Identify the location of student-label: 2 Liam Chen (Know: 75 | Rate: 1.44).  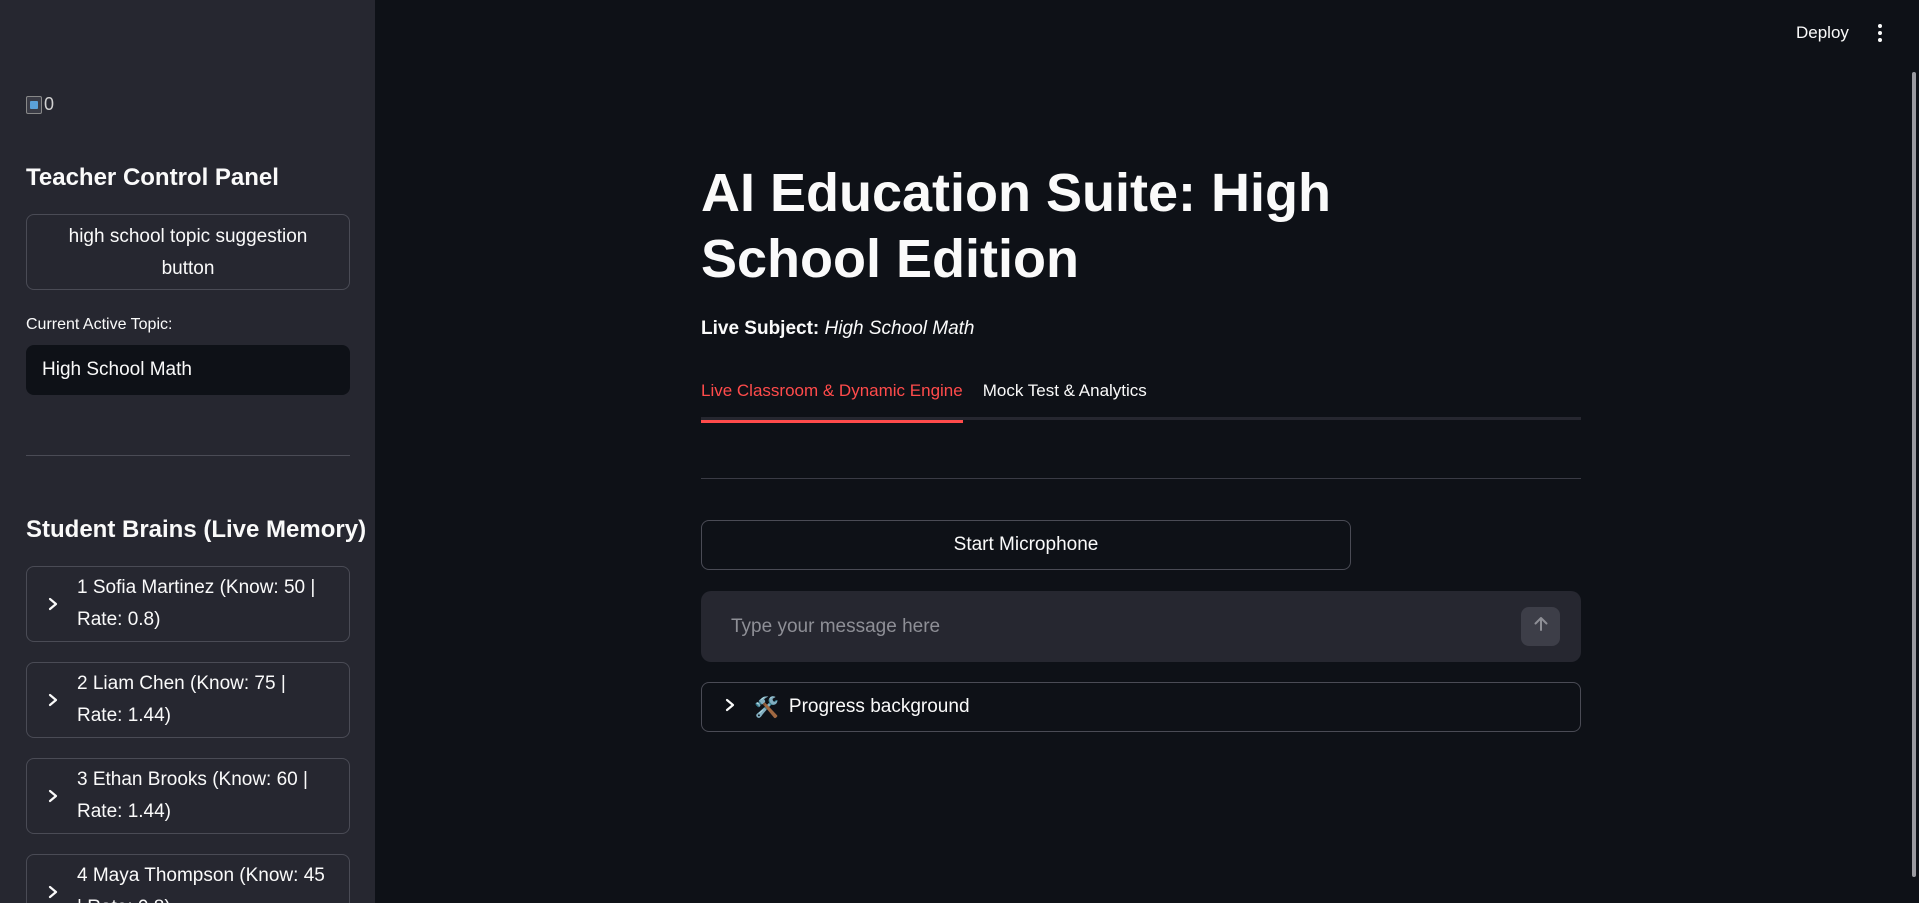
(181, 699).